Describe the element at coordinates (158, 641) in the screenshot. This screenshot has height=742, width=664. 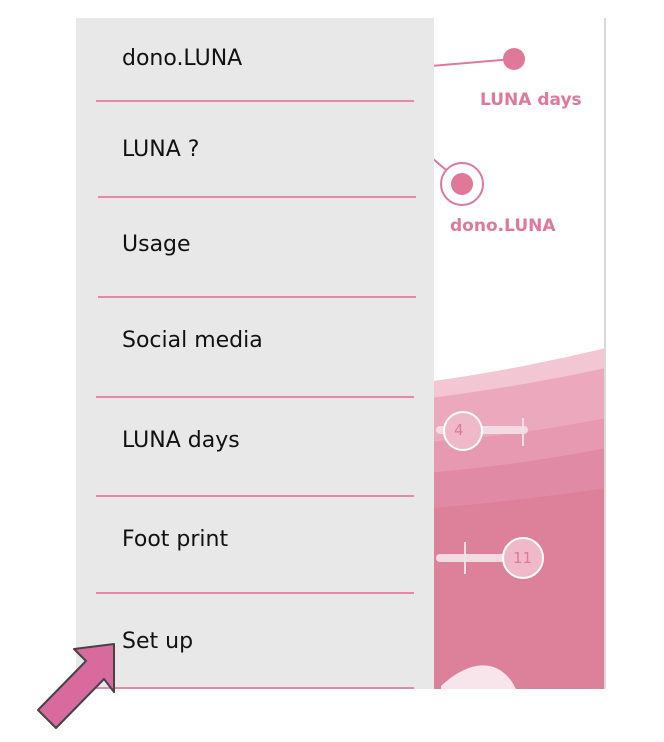
I see `menu-label: Set up` at that location.